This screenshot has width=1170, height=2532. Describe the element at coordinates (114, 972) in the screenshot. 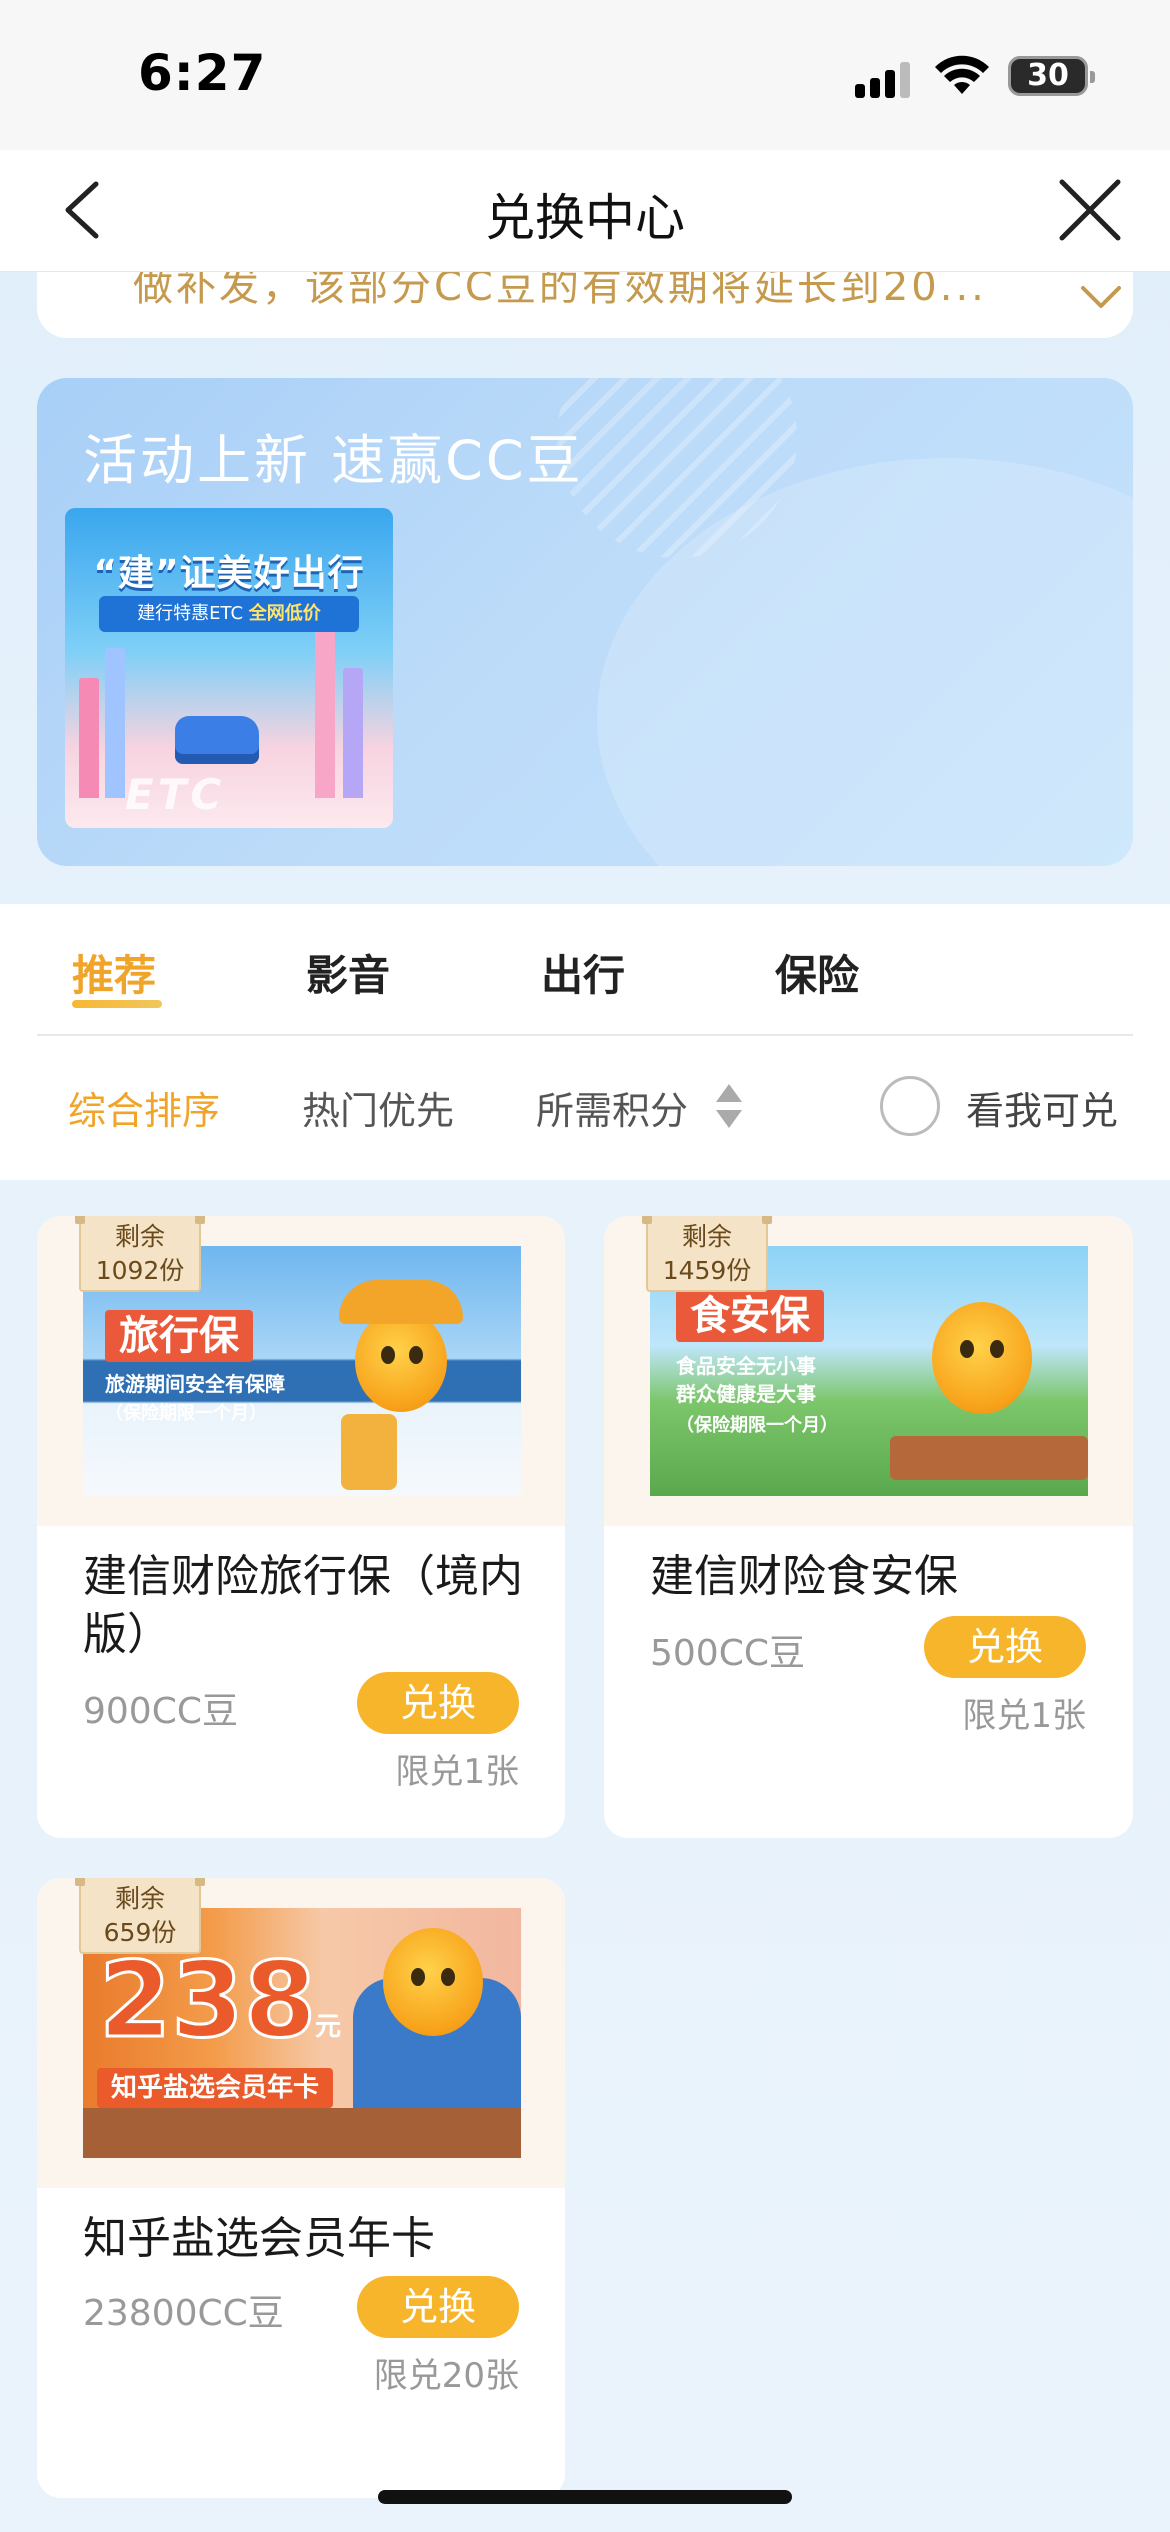

I see `tab-recommended: 推荐` at that location.